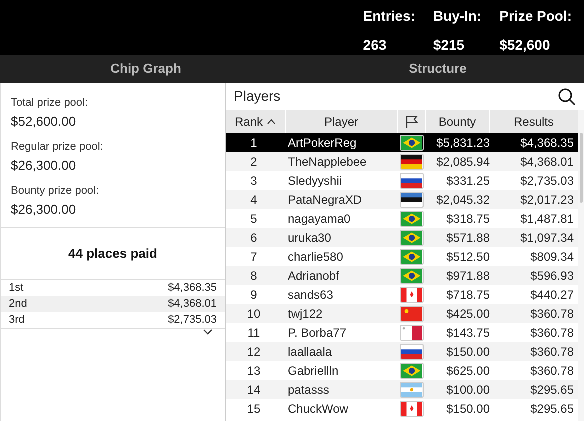  Describe the element at coordinates (402, 142) in the screenshot. I see `player-row: 1 ArtPokerReg $5,831.23 $4,368.35` at that location.